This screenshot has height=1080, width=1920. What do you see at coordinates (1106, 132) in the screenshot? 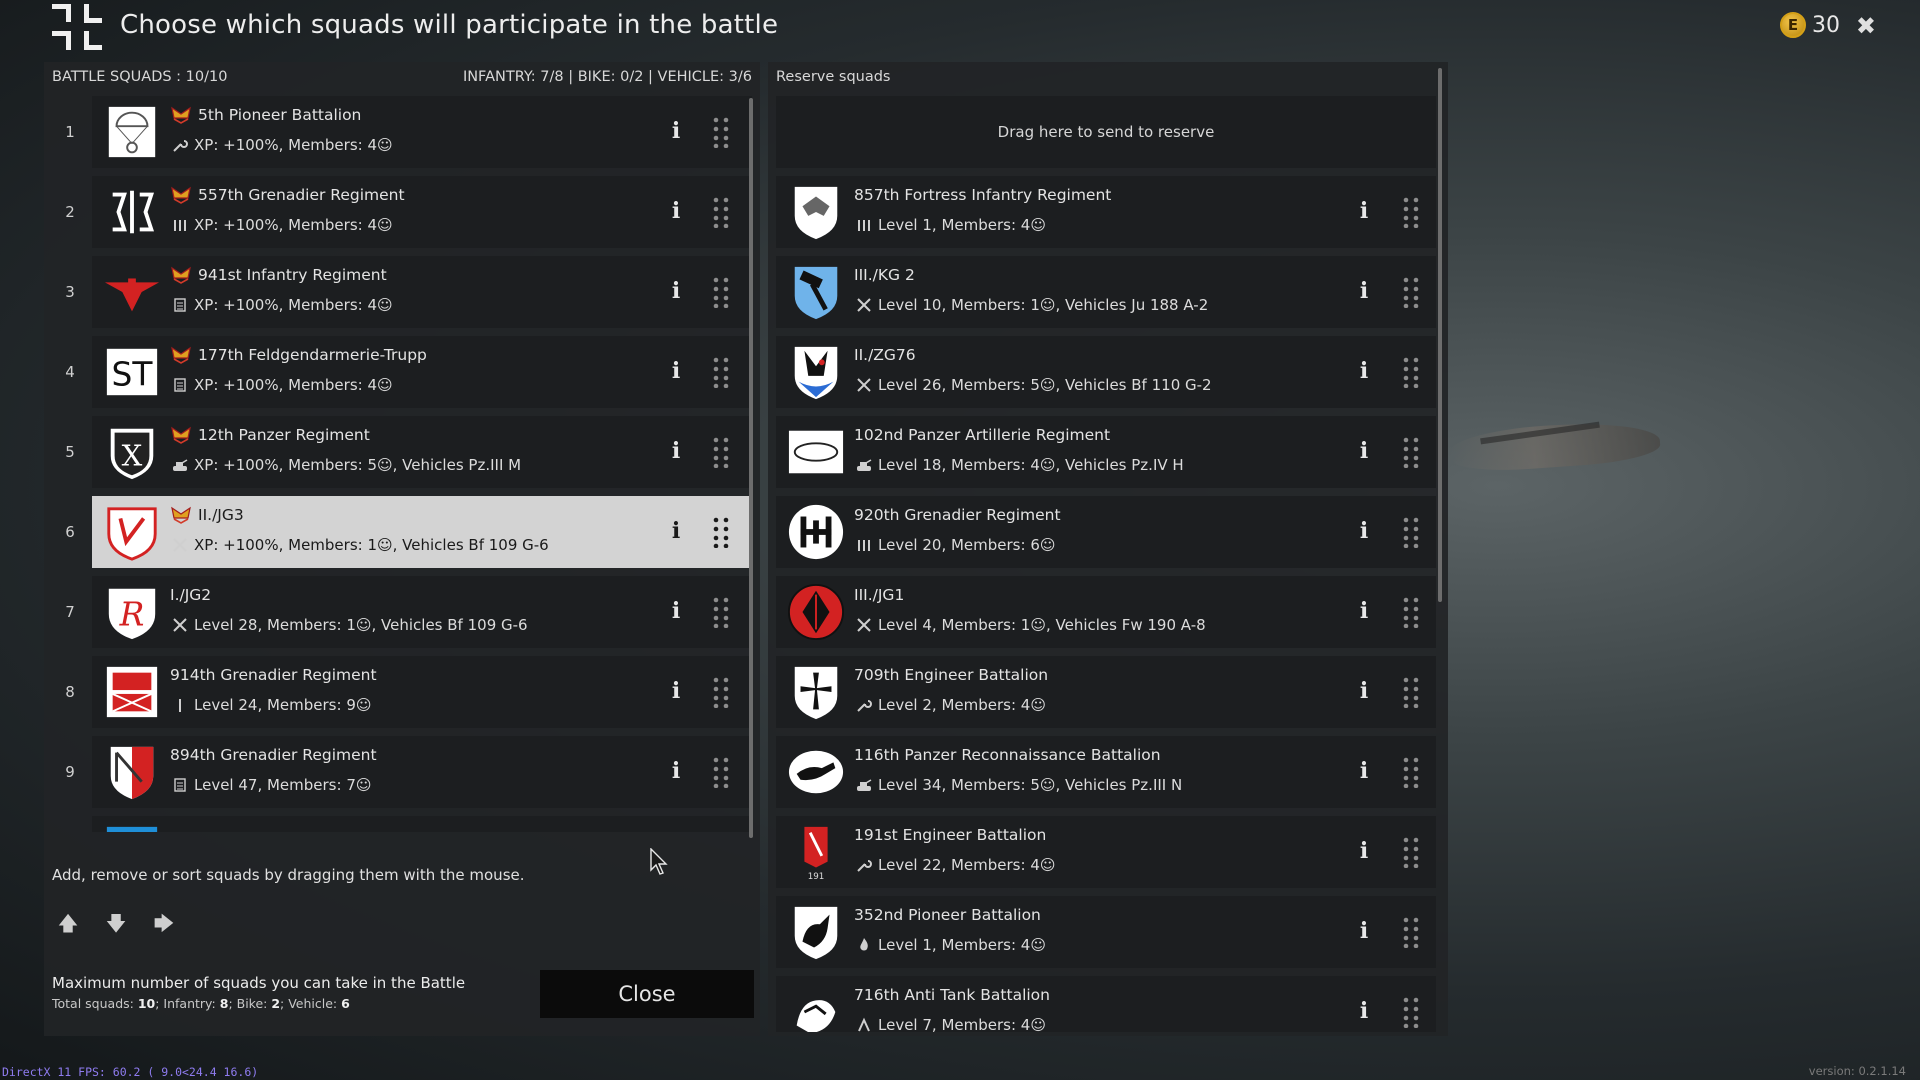
I see `reserve-dropzone: Drag here to send to reserve` at bounding box center [1106, 132].